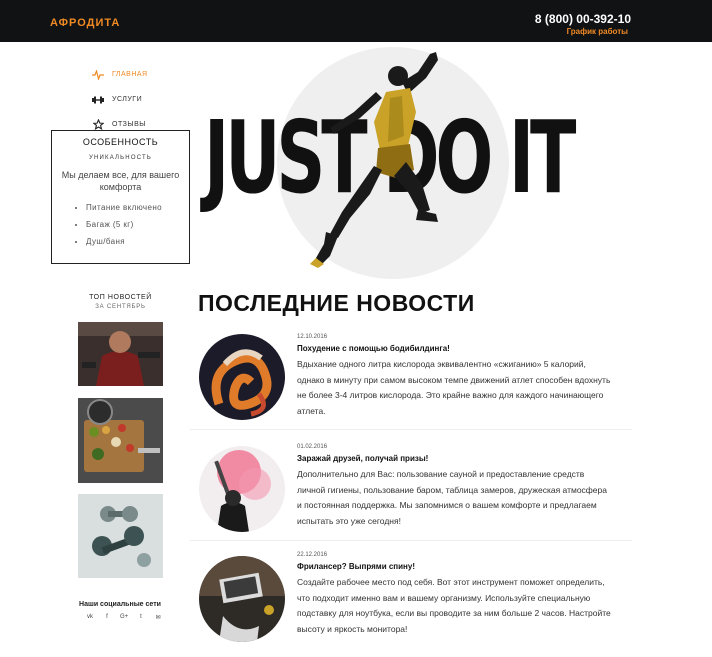 Image resolution: width=712 pixels, height=657 pixels. What do you see at coordinates (242, 489) in the screenshot?
I see `news-image-flare` at bounding box center [242, 489].